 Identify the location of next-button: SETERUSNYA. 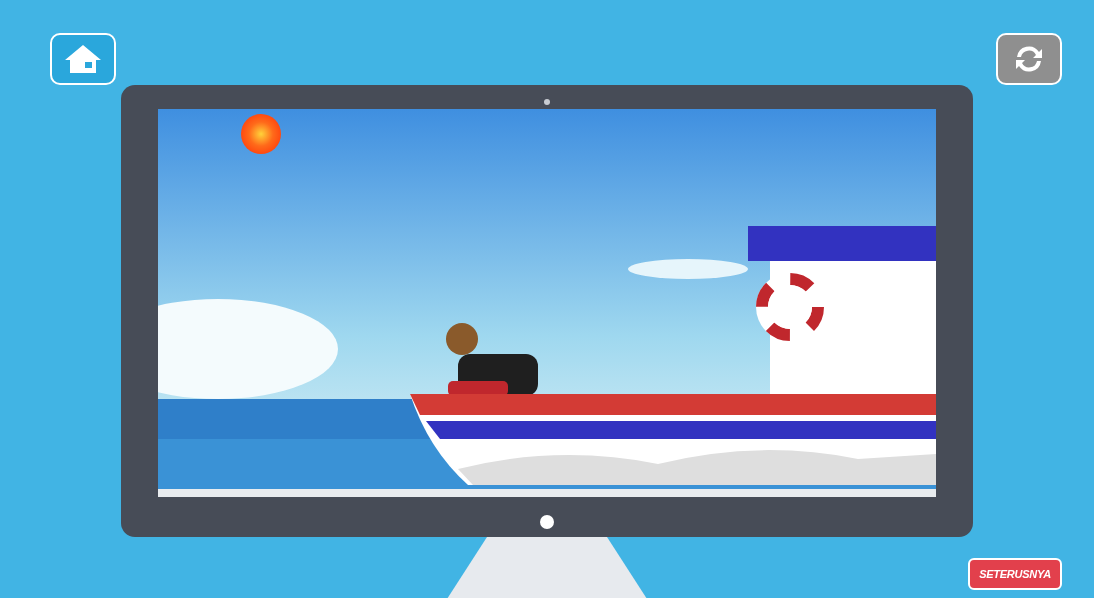
(1015, 574).